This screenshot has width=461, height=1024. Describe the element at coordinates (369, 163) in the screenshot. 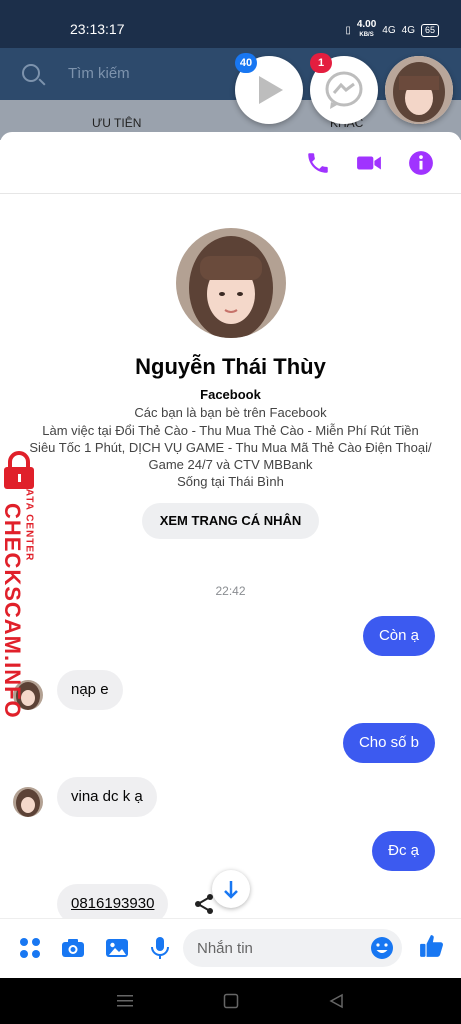

I see `video-call-icon` at that location.